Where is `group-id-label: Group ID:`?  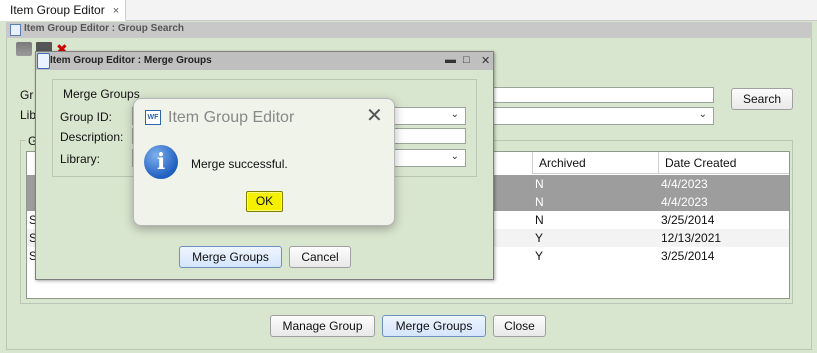
group-id-label: Group ID: is located at coordinates (86, 117).